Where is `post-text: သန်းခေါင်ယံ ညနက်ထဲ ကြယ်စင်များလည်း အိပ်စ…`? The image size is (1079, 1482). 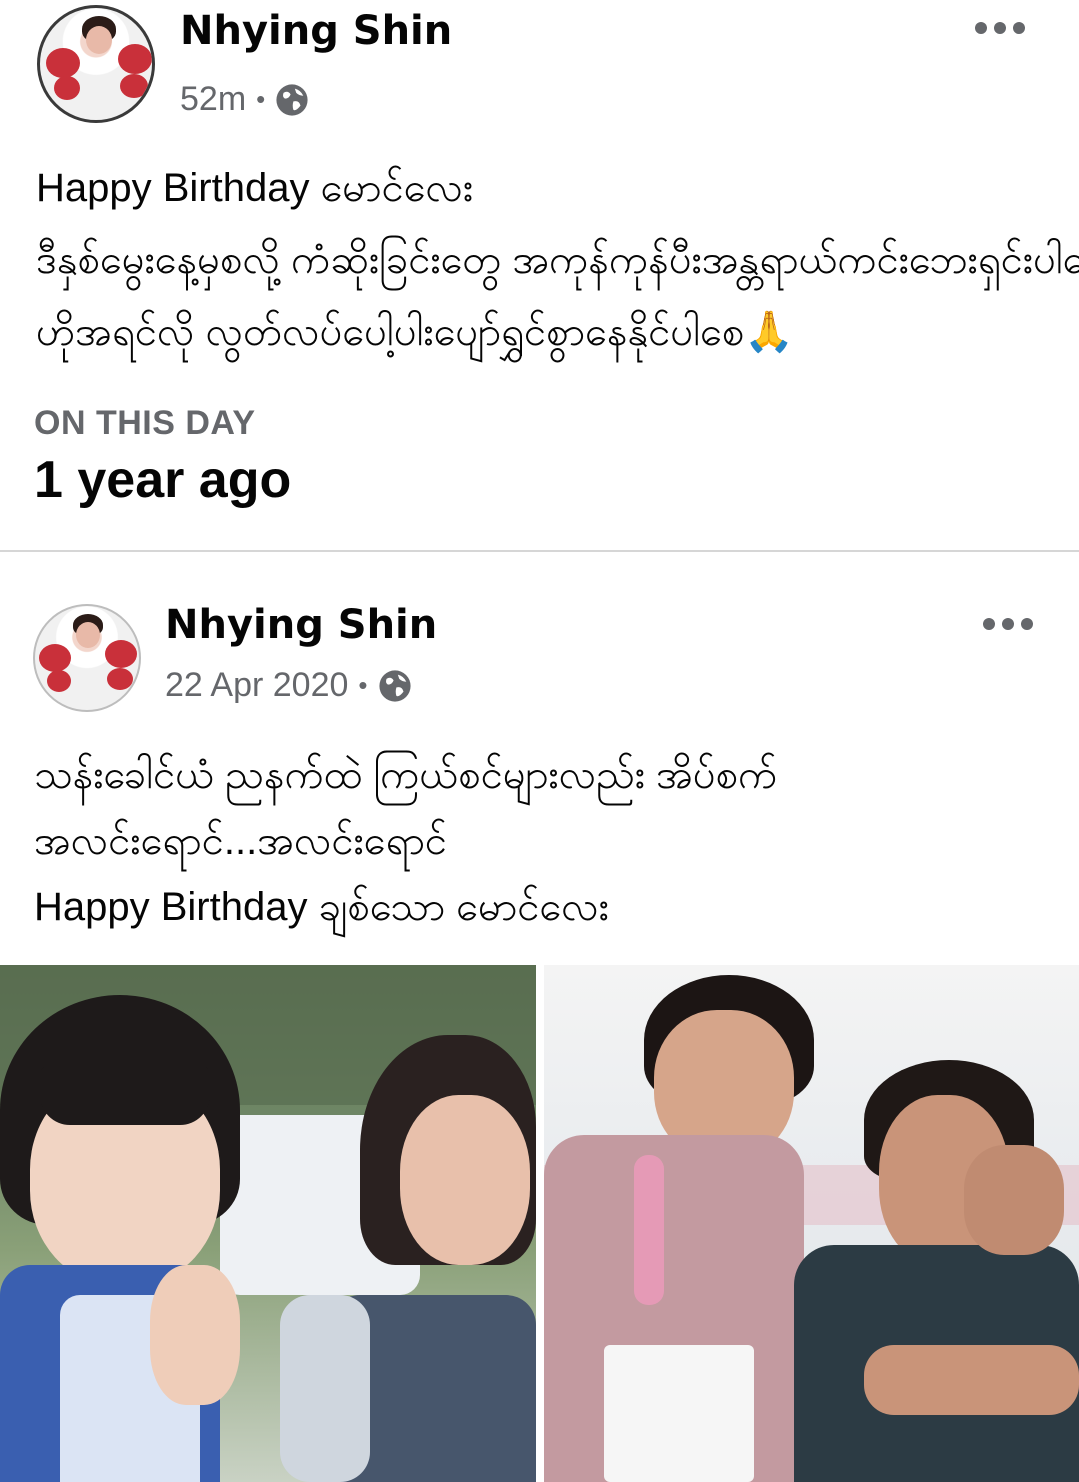 post-text: သန်းခေါင်ယံ ညနက်ထဲ ကြယ်စင်များလည်း အိပ်စ… is located at coordinates (405, 841).